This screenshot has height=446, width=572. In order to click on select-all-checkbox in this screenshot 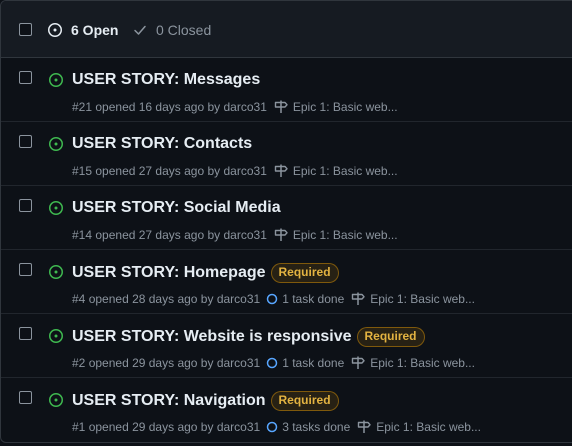, I will do `click(25, 29)`.